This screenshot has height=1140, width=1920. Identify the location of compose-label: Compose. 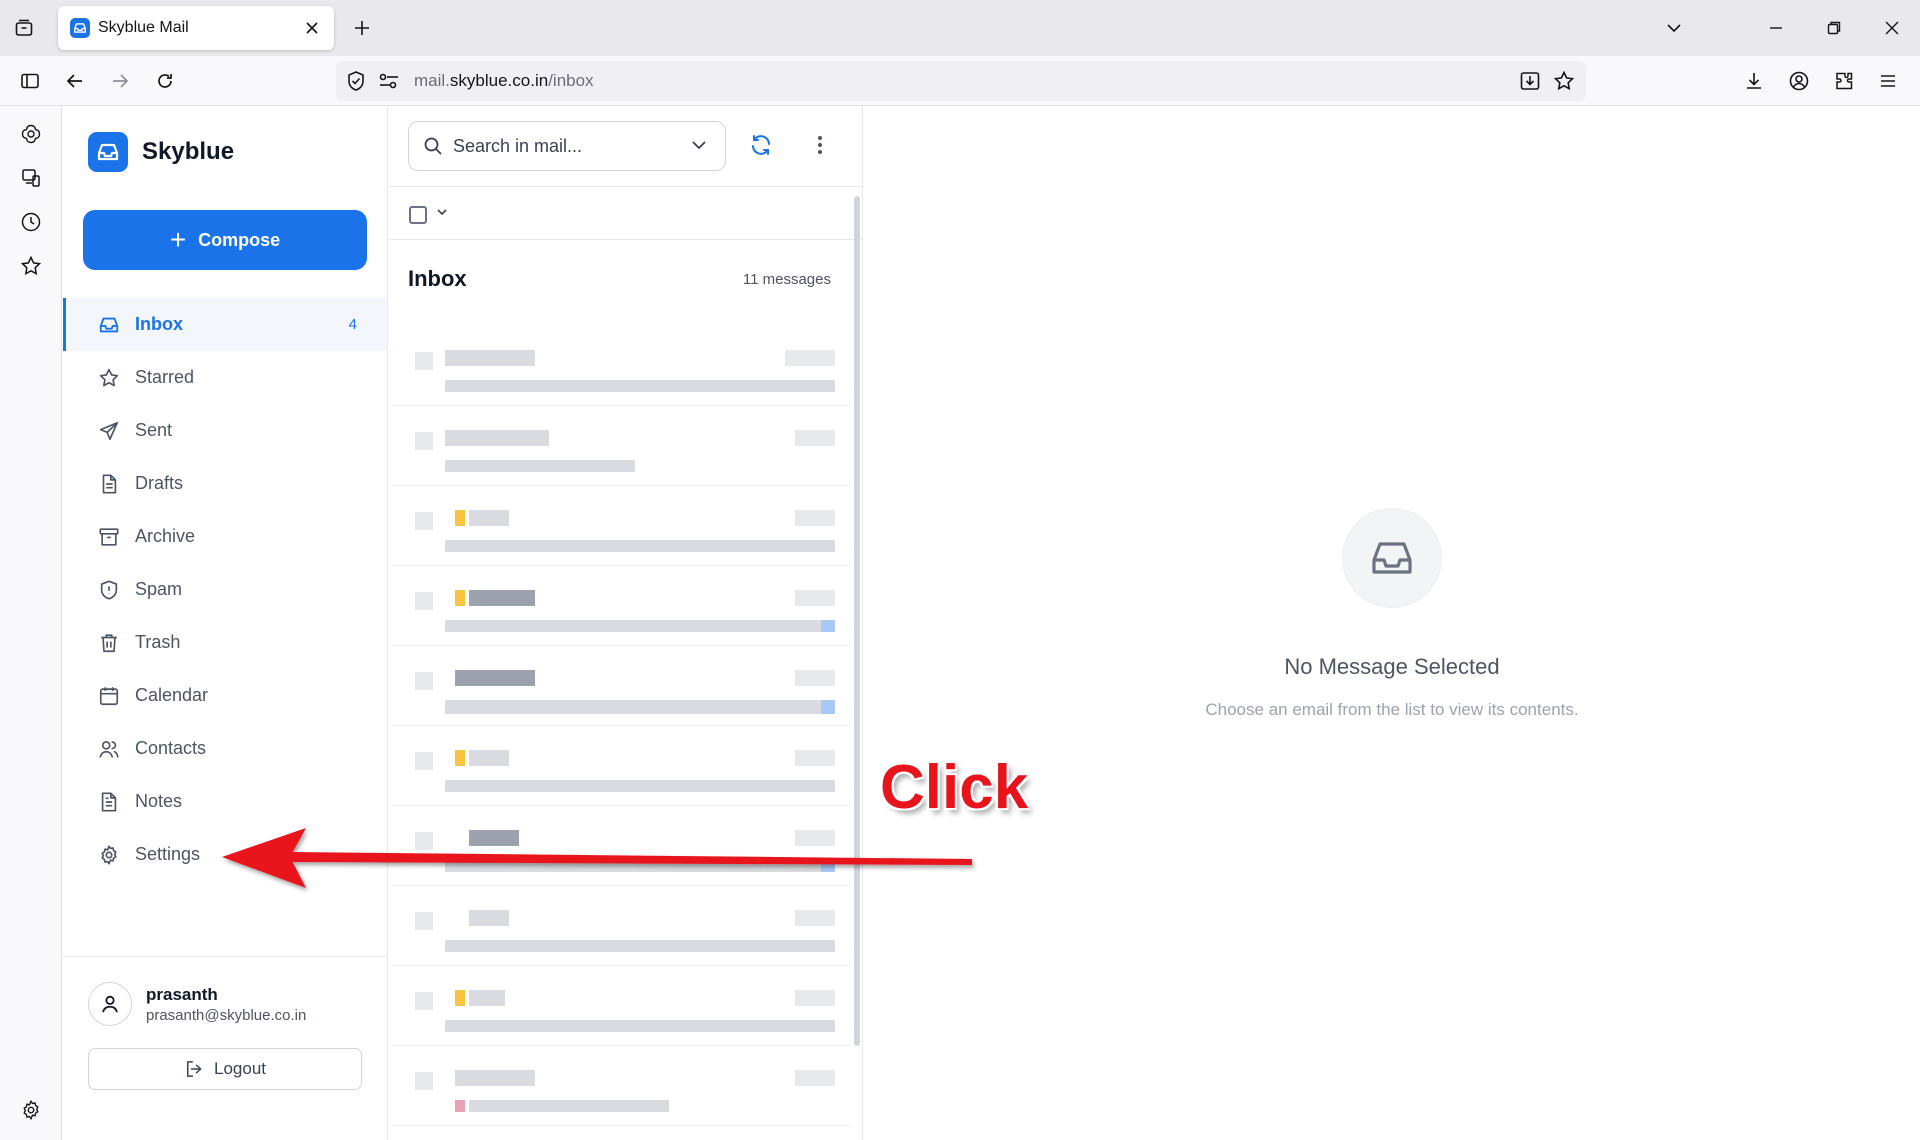
(239, 239).